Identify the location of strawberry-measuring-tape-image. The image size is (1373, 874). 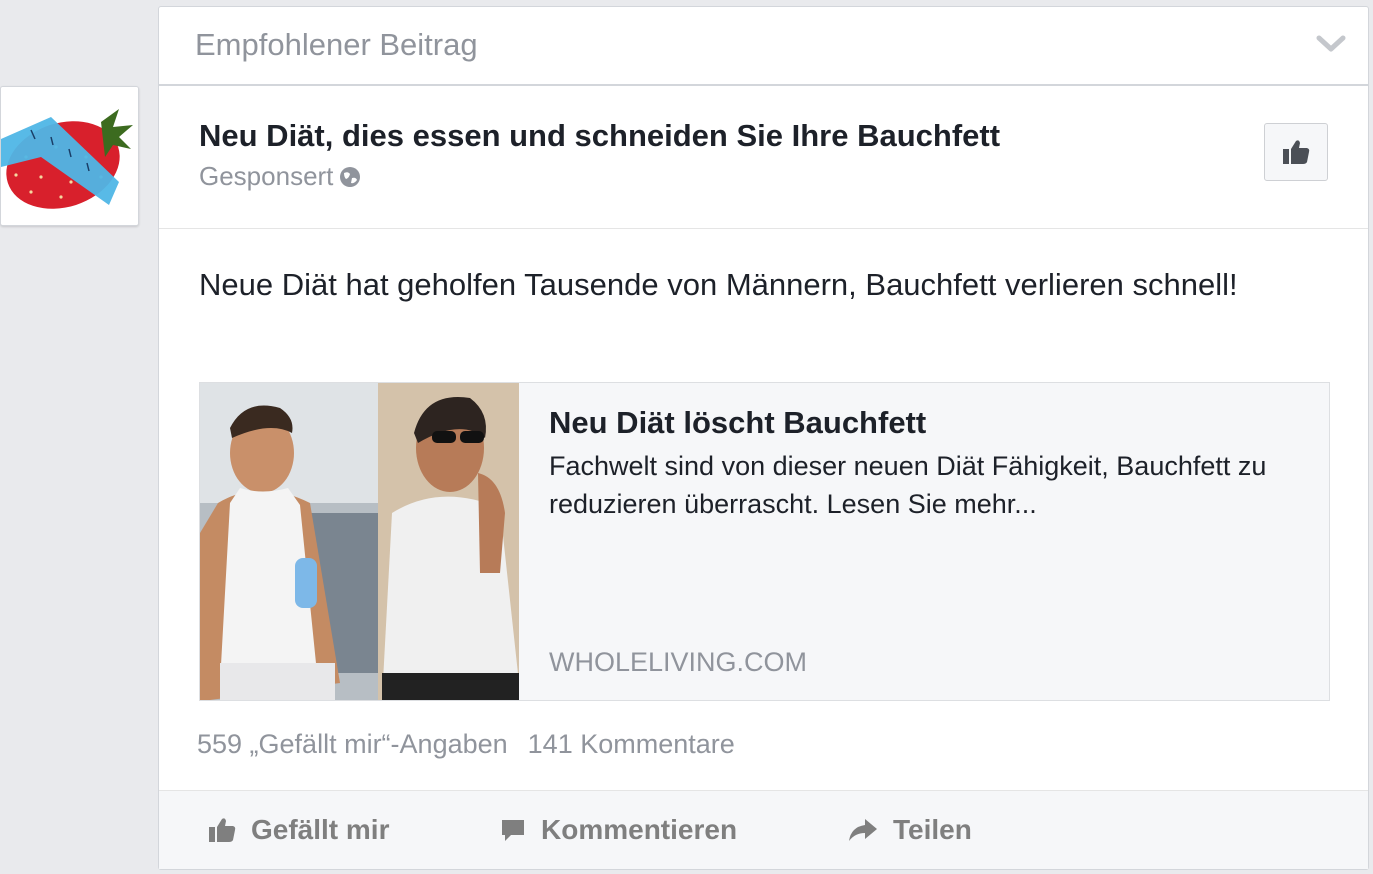
(69, 156).